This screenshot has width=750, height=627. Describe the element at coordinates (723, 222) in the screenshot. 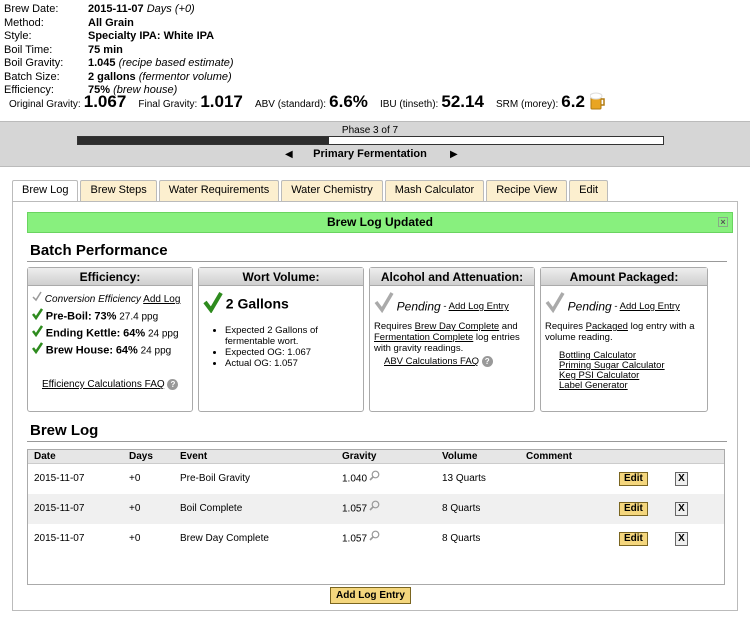

I see `close-icon: ×` at that location.